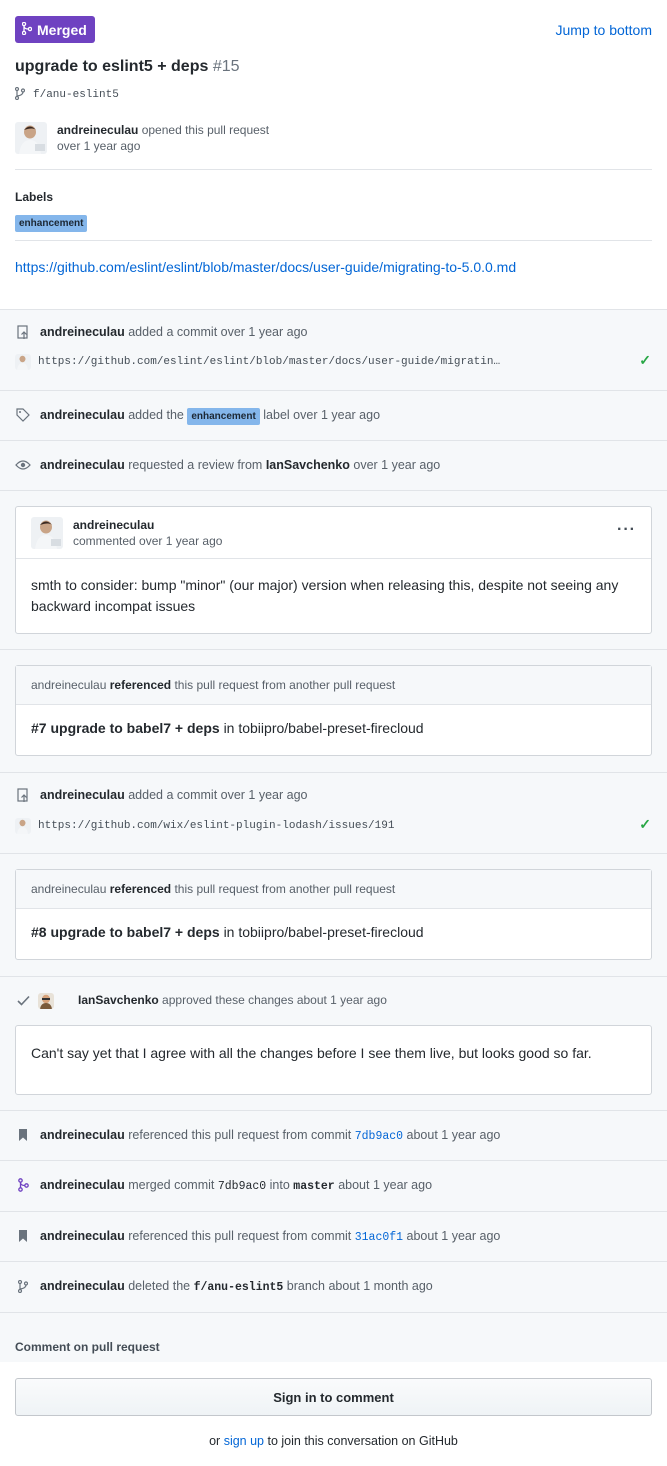 This screenshot has width=667, height=1466. Describe the element at coordinates (626, 530) in the screenshot. I see `kebab-menu-icon: ···` at that location.